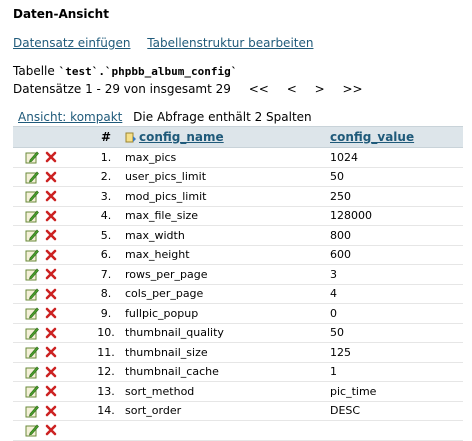 The image size is (472, 441). I want to click on row-number: 7., so click(106, 274).